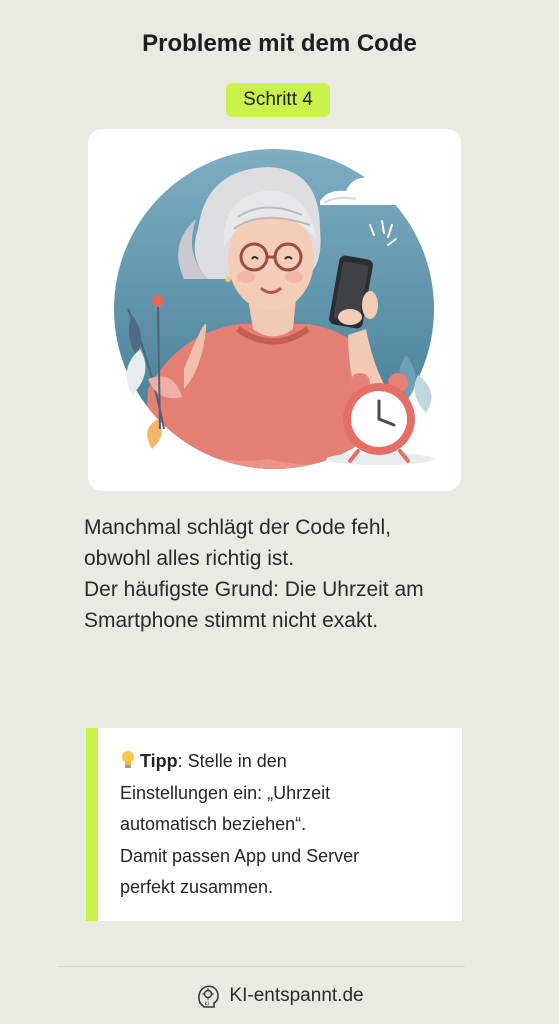 This screenshot has width=559, height=1024. What do you see at coordinates (261, 966) in the screenshot?
I see `footer-divider` at bounding box center [261, 966].